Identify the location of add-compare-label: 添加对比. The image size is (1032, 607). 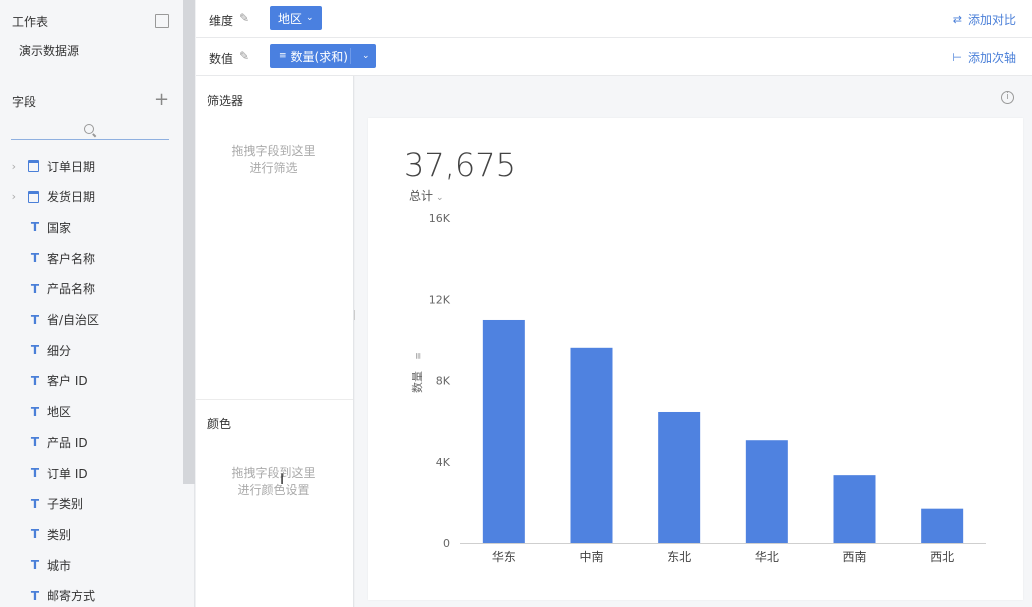
(991, 20).